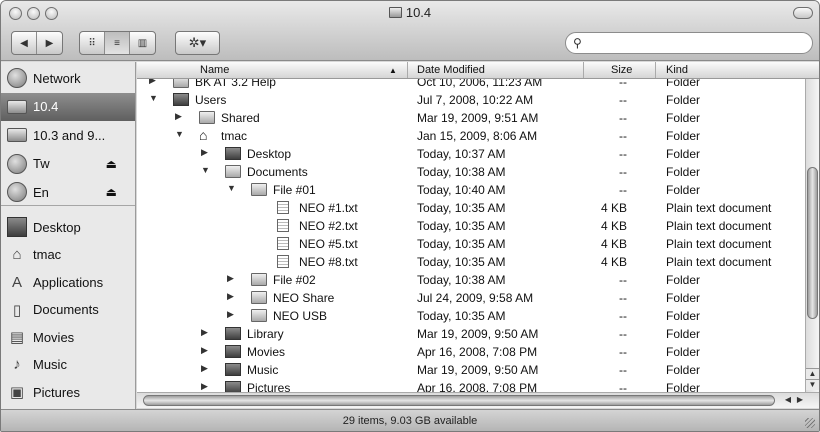 This screenshot has width=820, height=432. What do you see at coordinates (68, 227) in the screenshot?
I see `sidebar-item-desktop: Desktop` at bounding box center [68, 227].